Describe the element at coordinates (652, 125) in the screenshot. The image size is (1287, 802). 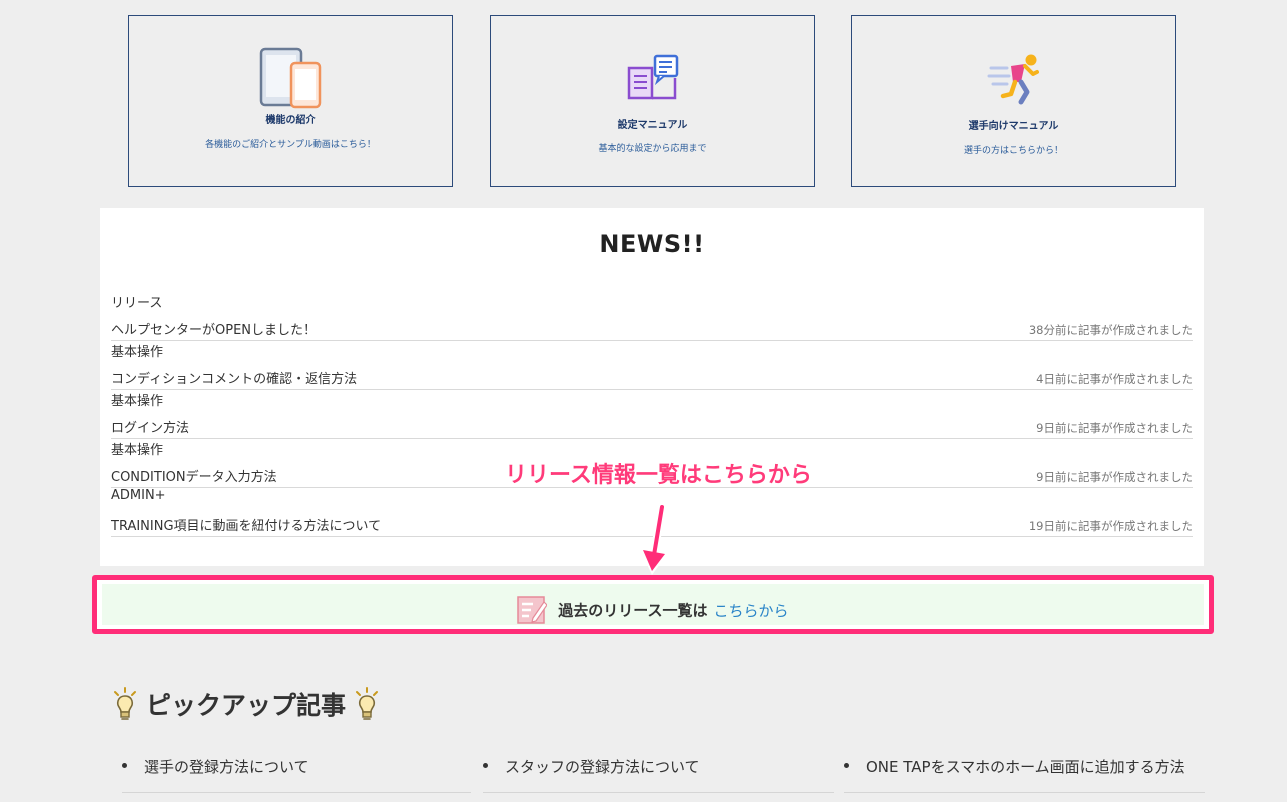
I see `card-title: 設定マニュアル` at that location.